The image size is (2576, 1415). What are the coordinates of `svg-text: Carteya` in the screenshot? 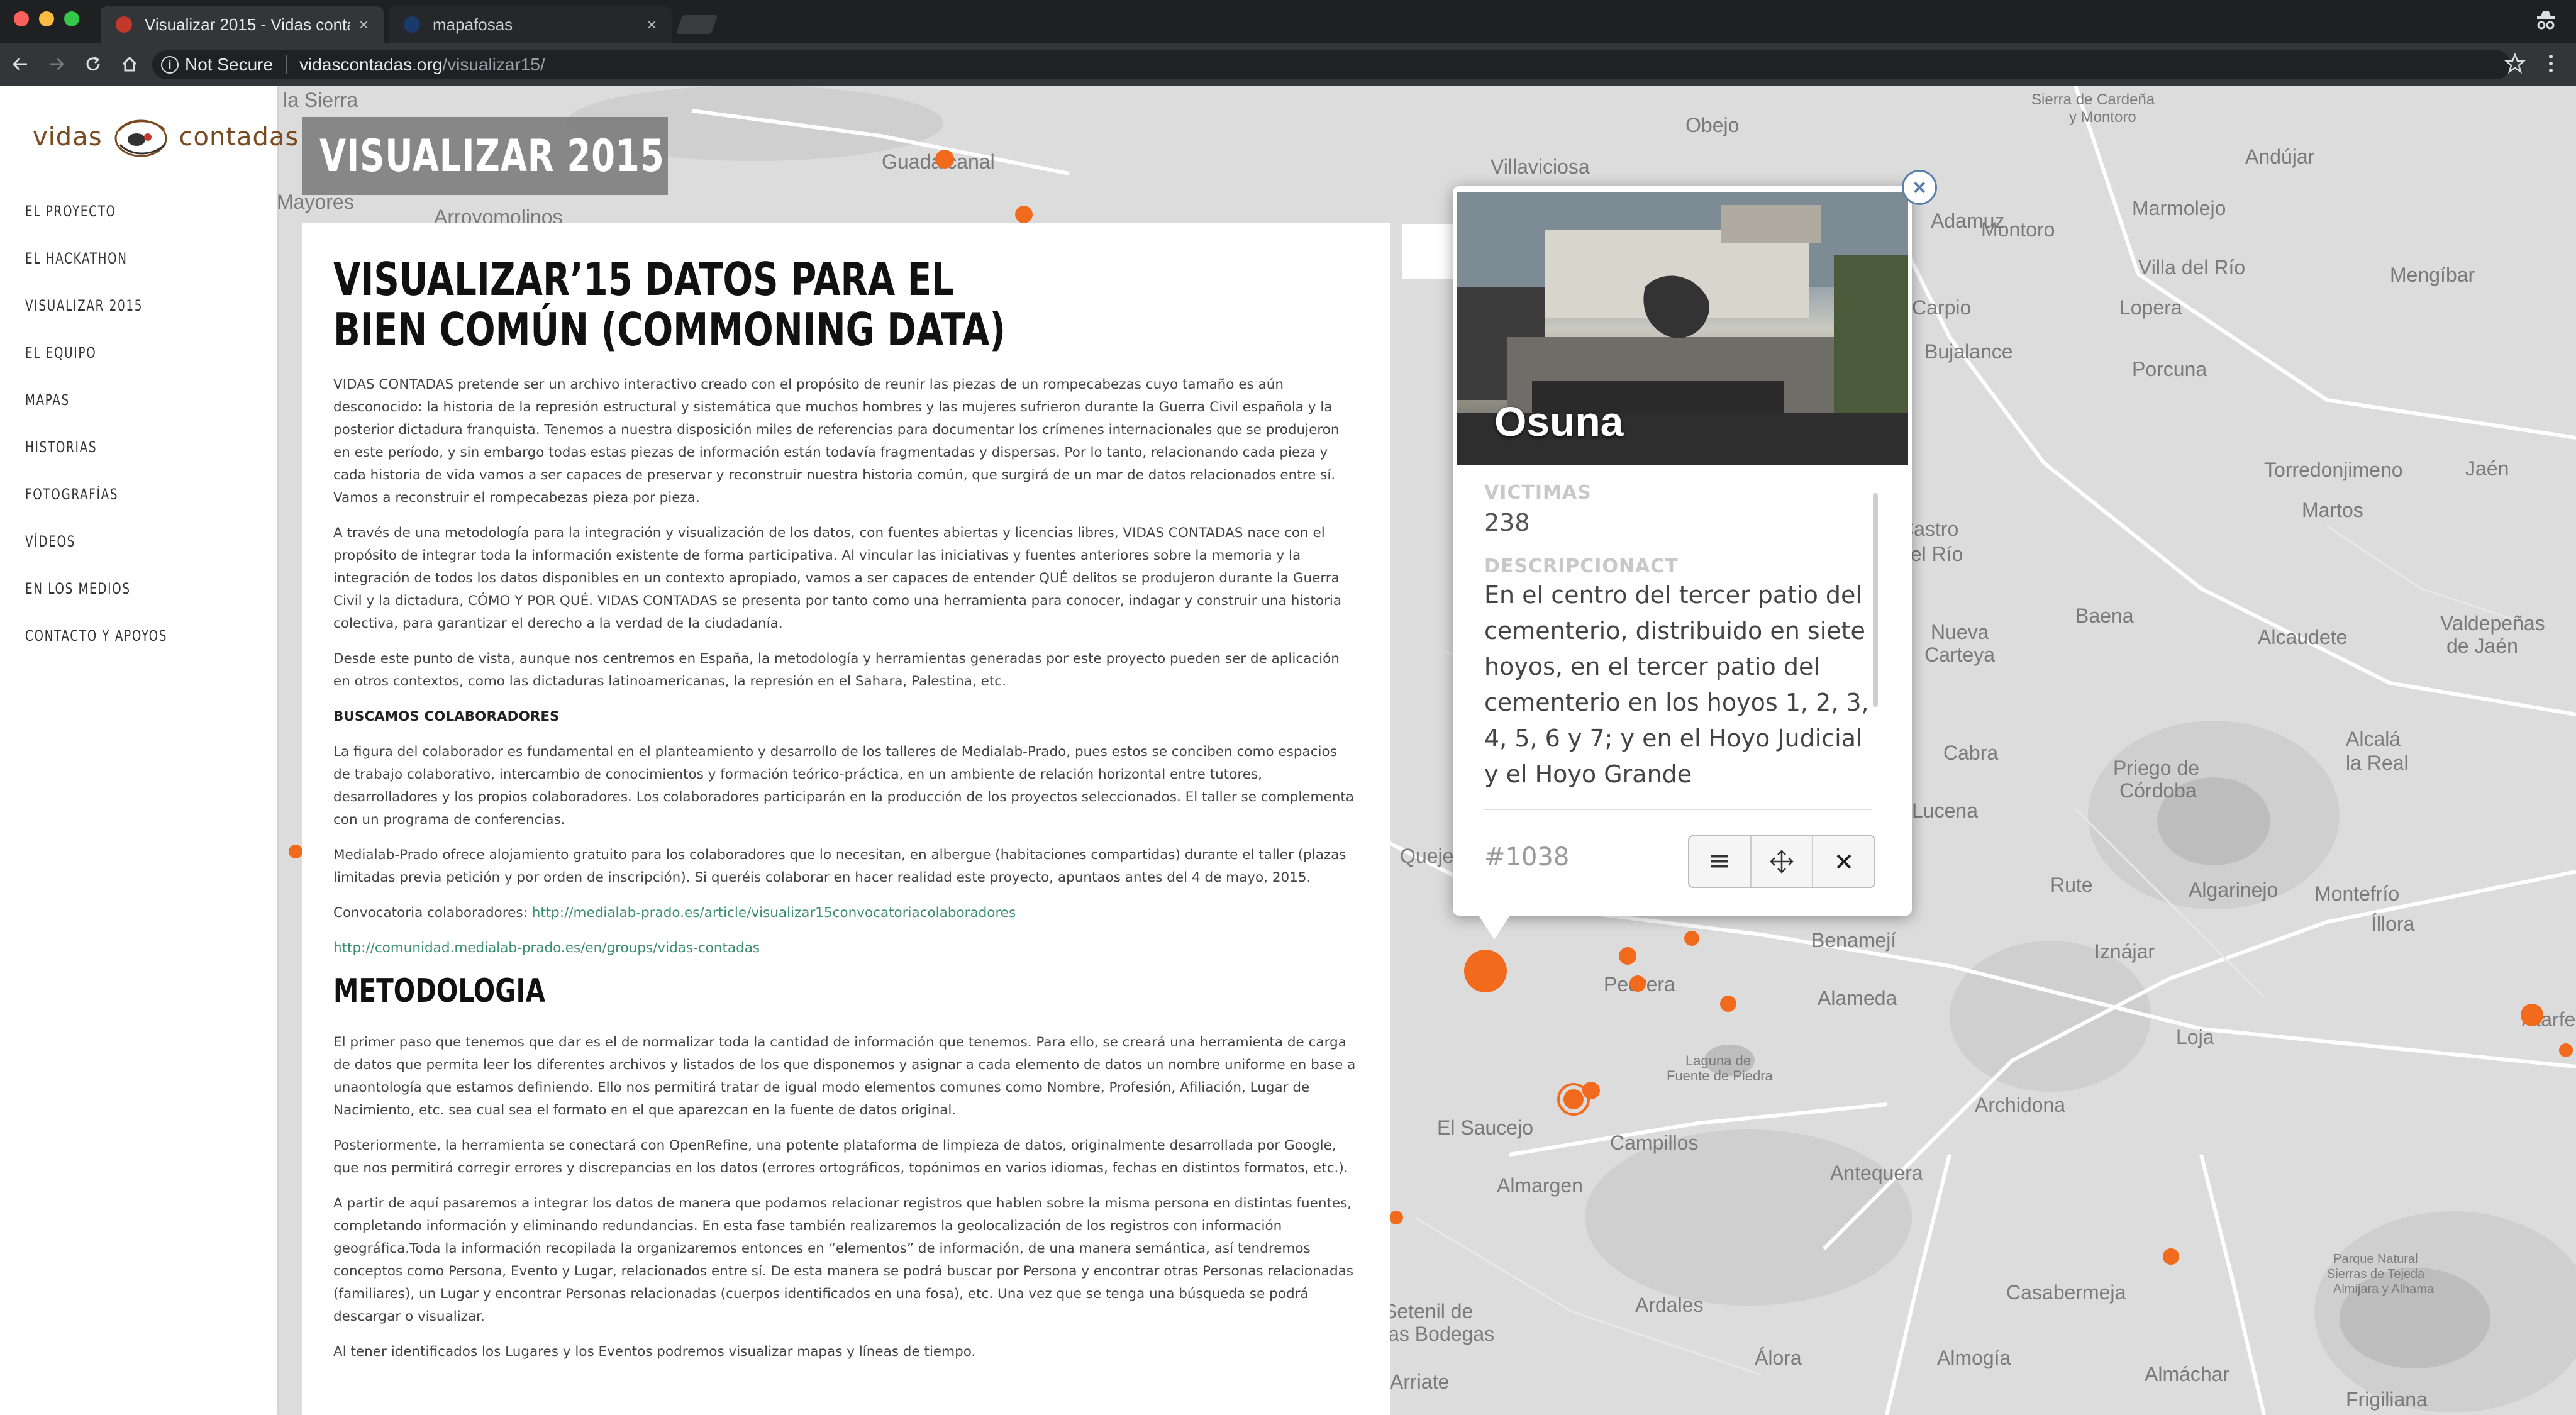 It's located at (1959, 655).